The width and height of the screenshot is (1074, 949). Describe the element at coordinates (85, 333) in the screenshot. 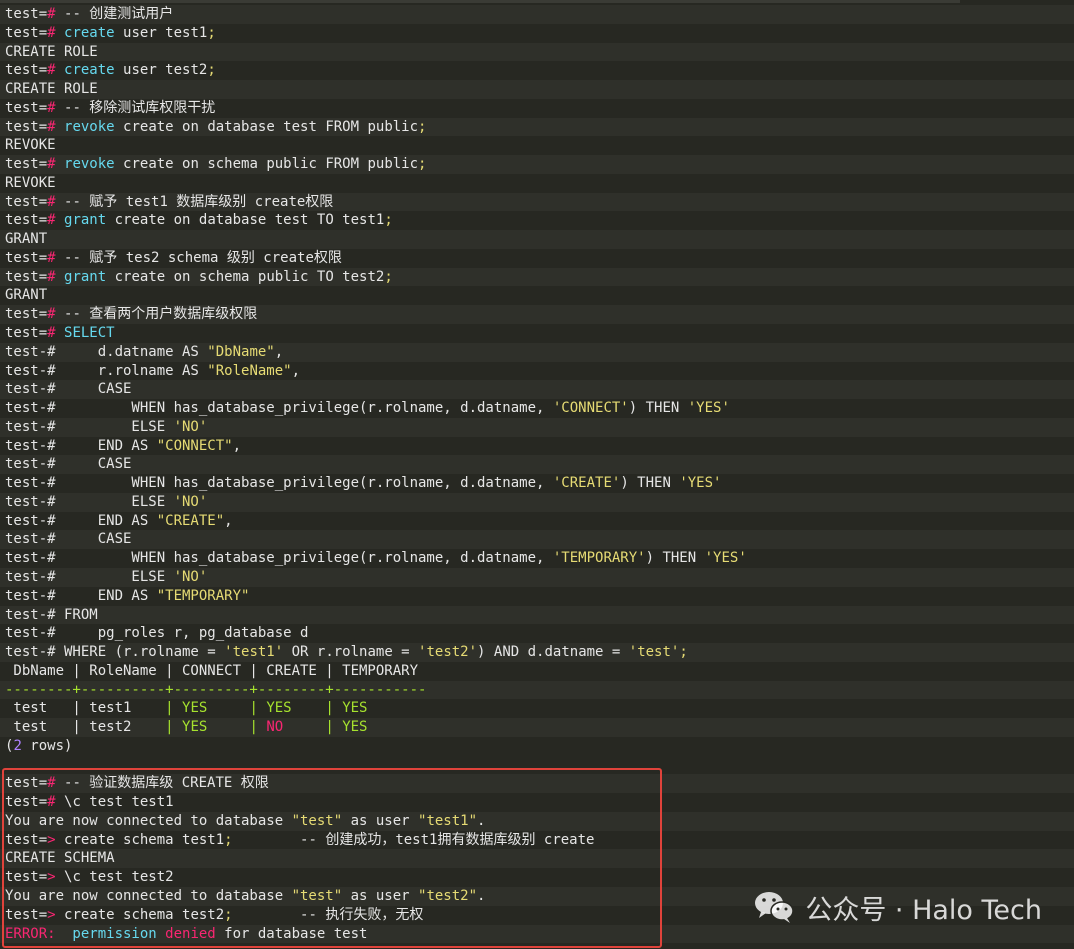

I see `terminal-text: SELECT` at that location.